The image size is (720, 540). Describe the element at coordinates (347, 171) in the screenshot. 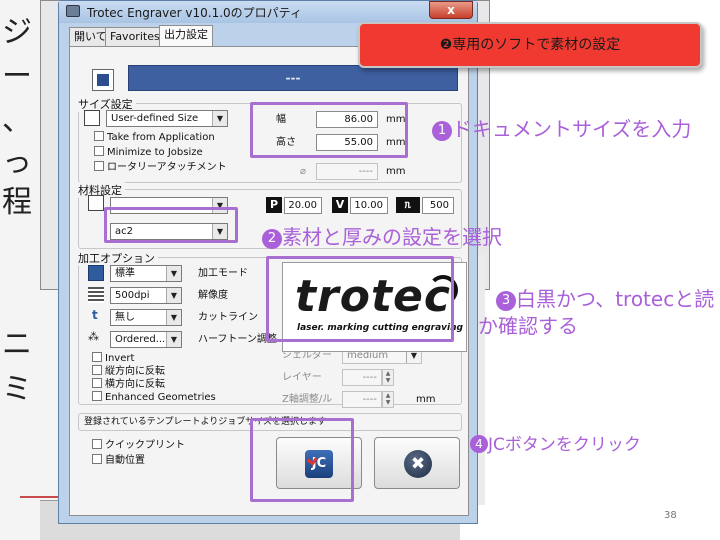

I see `diameter-field: ----` at that location.